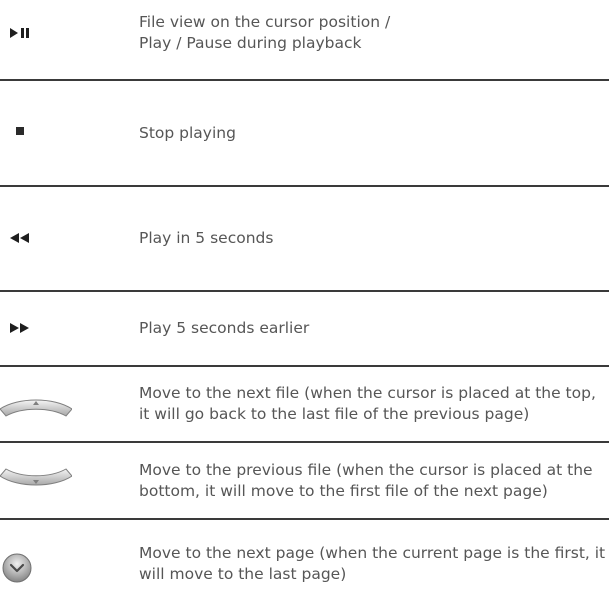 The image size is (609, 608). What do you see at coordinates (374, 328) in the screenshot?
I see `row-description: Play 5 seconds earlier` at bounding box center [374, 328].